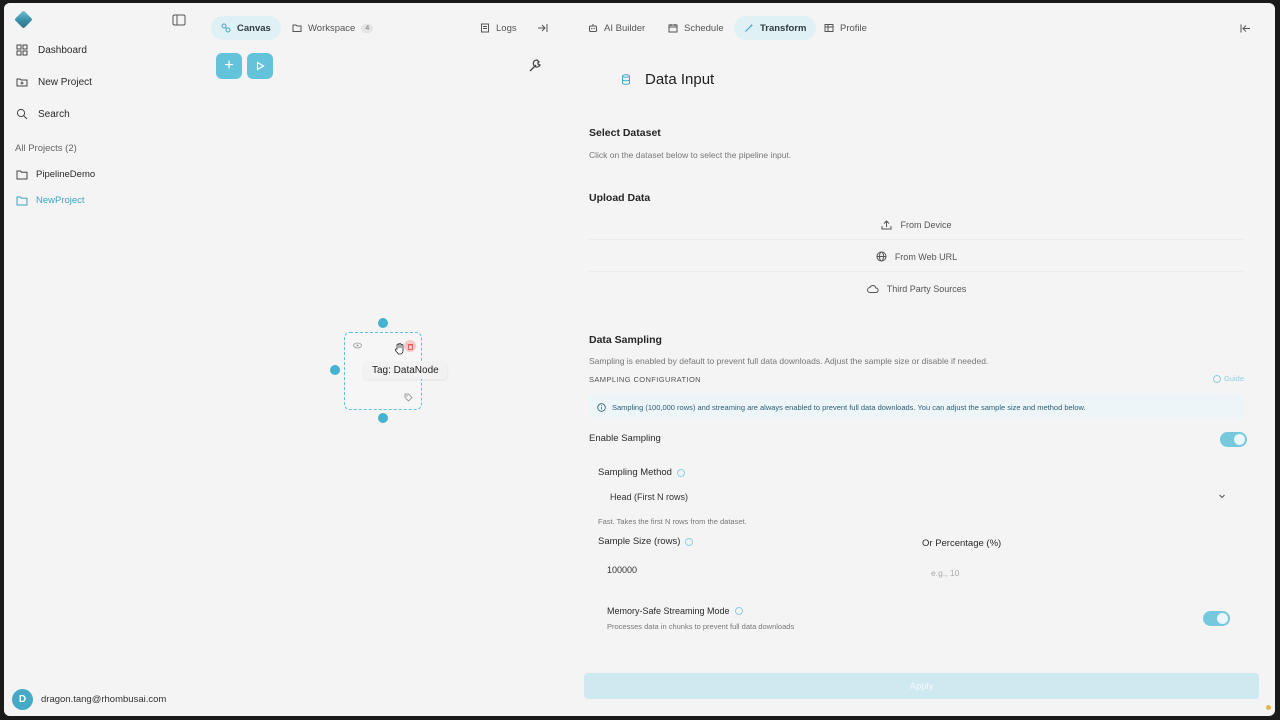  I want to click on sampling-config-label: SAMPLING CONFIGURATION, so click(645, 379).